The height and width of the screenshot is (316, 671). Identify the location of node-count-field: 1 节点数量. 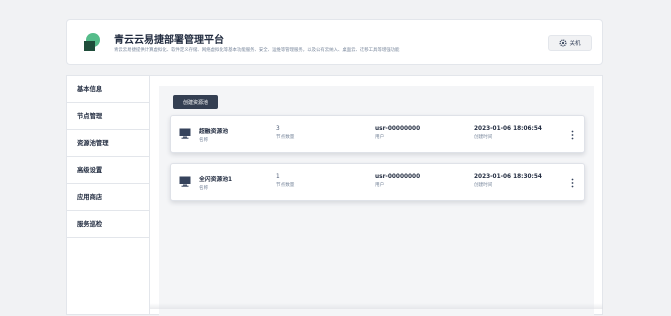
(285, 181).